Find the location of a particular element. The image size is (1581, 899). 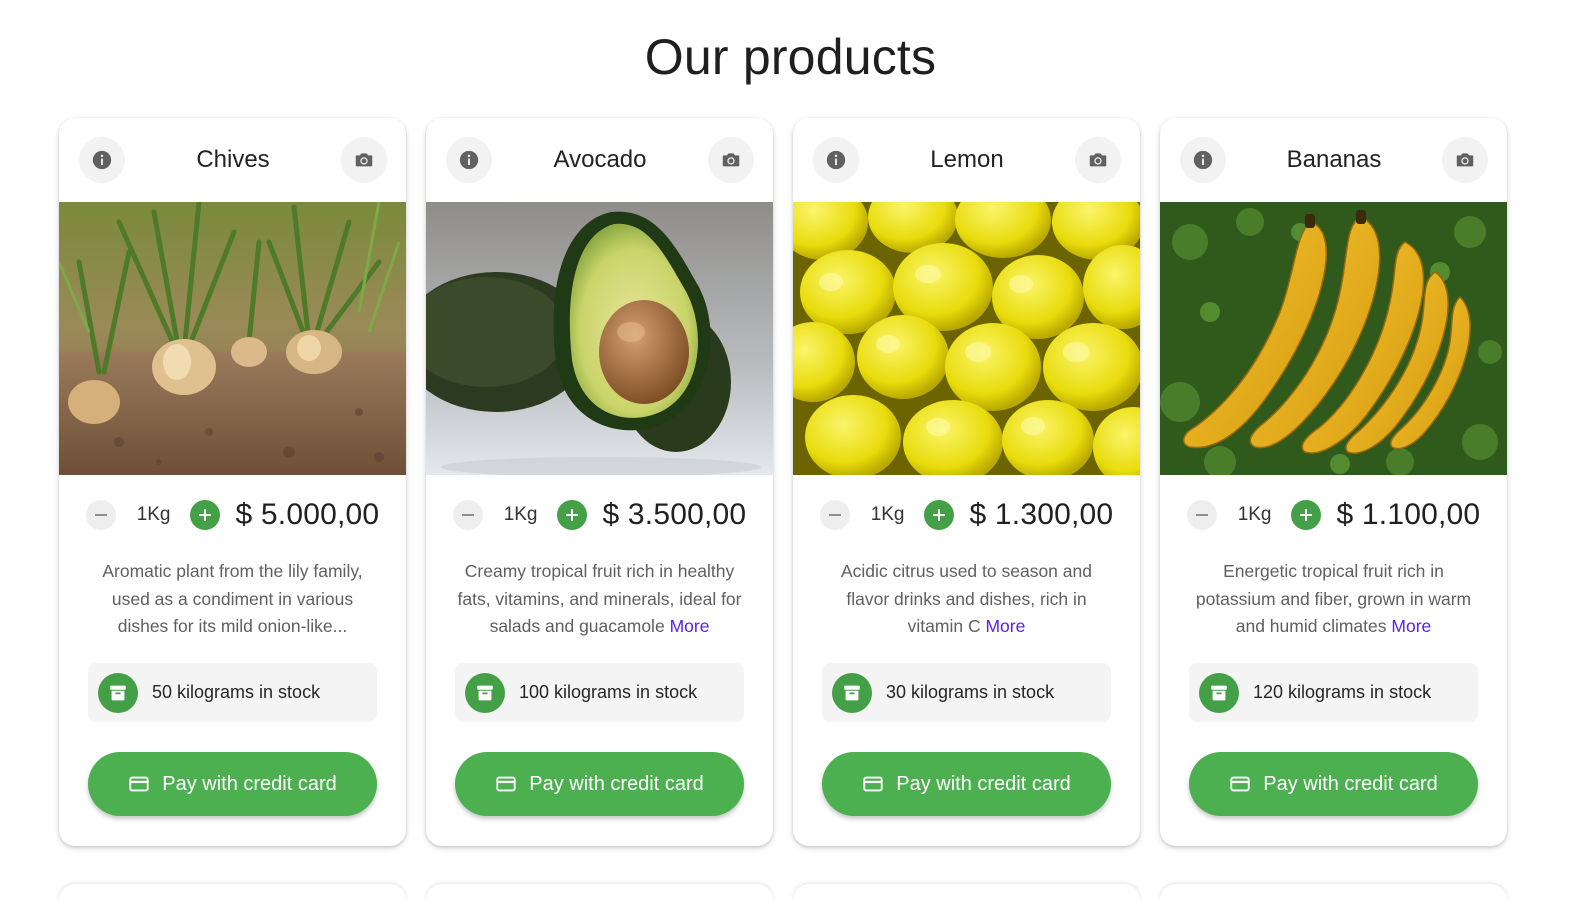

product-price: $ 1.300,00 is located at coordinates (1041, 514).